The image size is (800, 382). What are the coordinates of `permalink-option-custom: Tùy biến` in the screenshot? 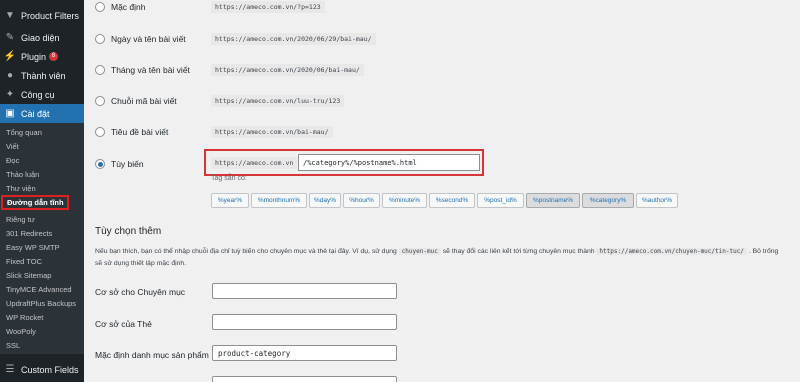 It's located at (119, 164).